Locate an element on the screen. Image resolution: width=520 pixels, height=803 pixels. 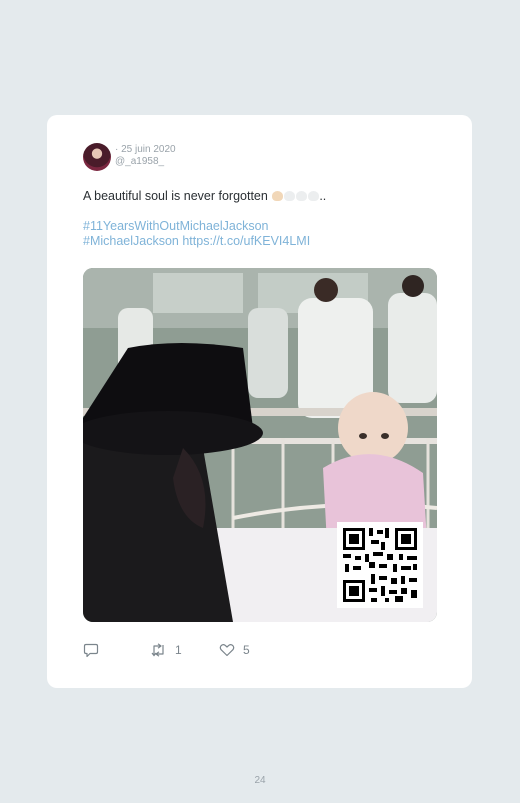
reply-icon is located at coordinates (91, 650).